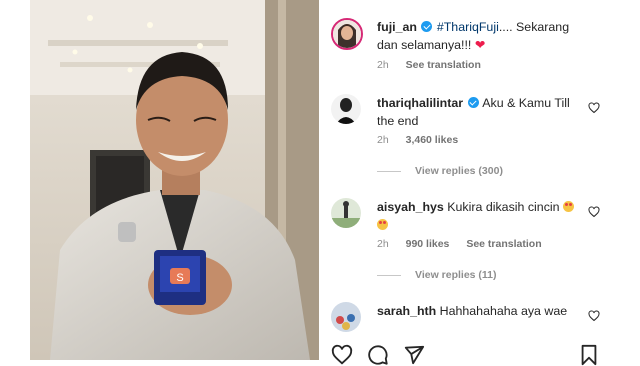 Image resolution: width=640 pixels, height=366 pixels. Describe the element at coordinates (406, 311) in the screenshot. I see `comment-username: sarah_hth` at that location.